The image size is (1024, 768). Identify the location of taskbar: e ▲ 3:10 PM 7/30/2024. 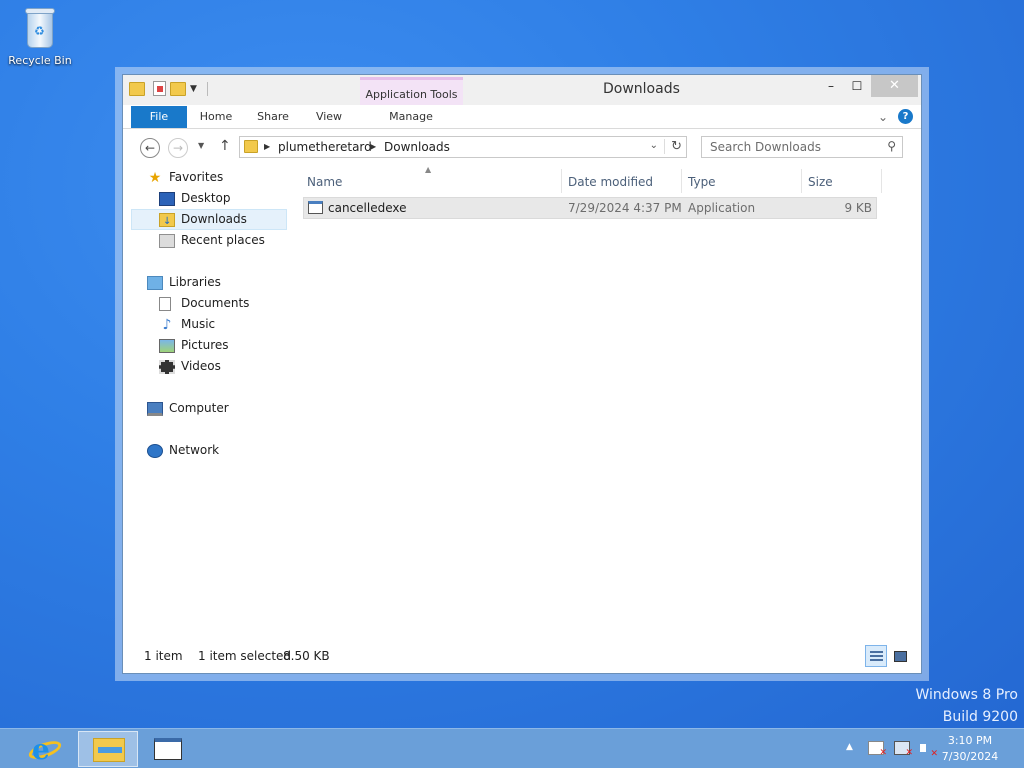
(512, 748).